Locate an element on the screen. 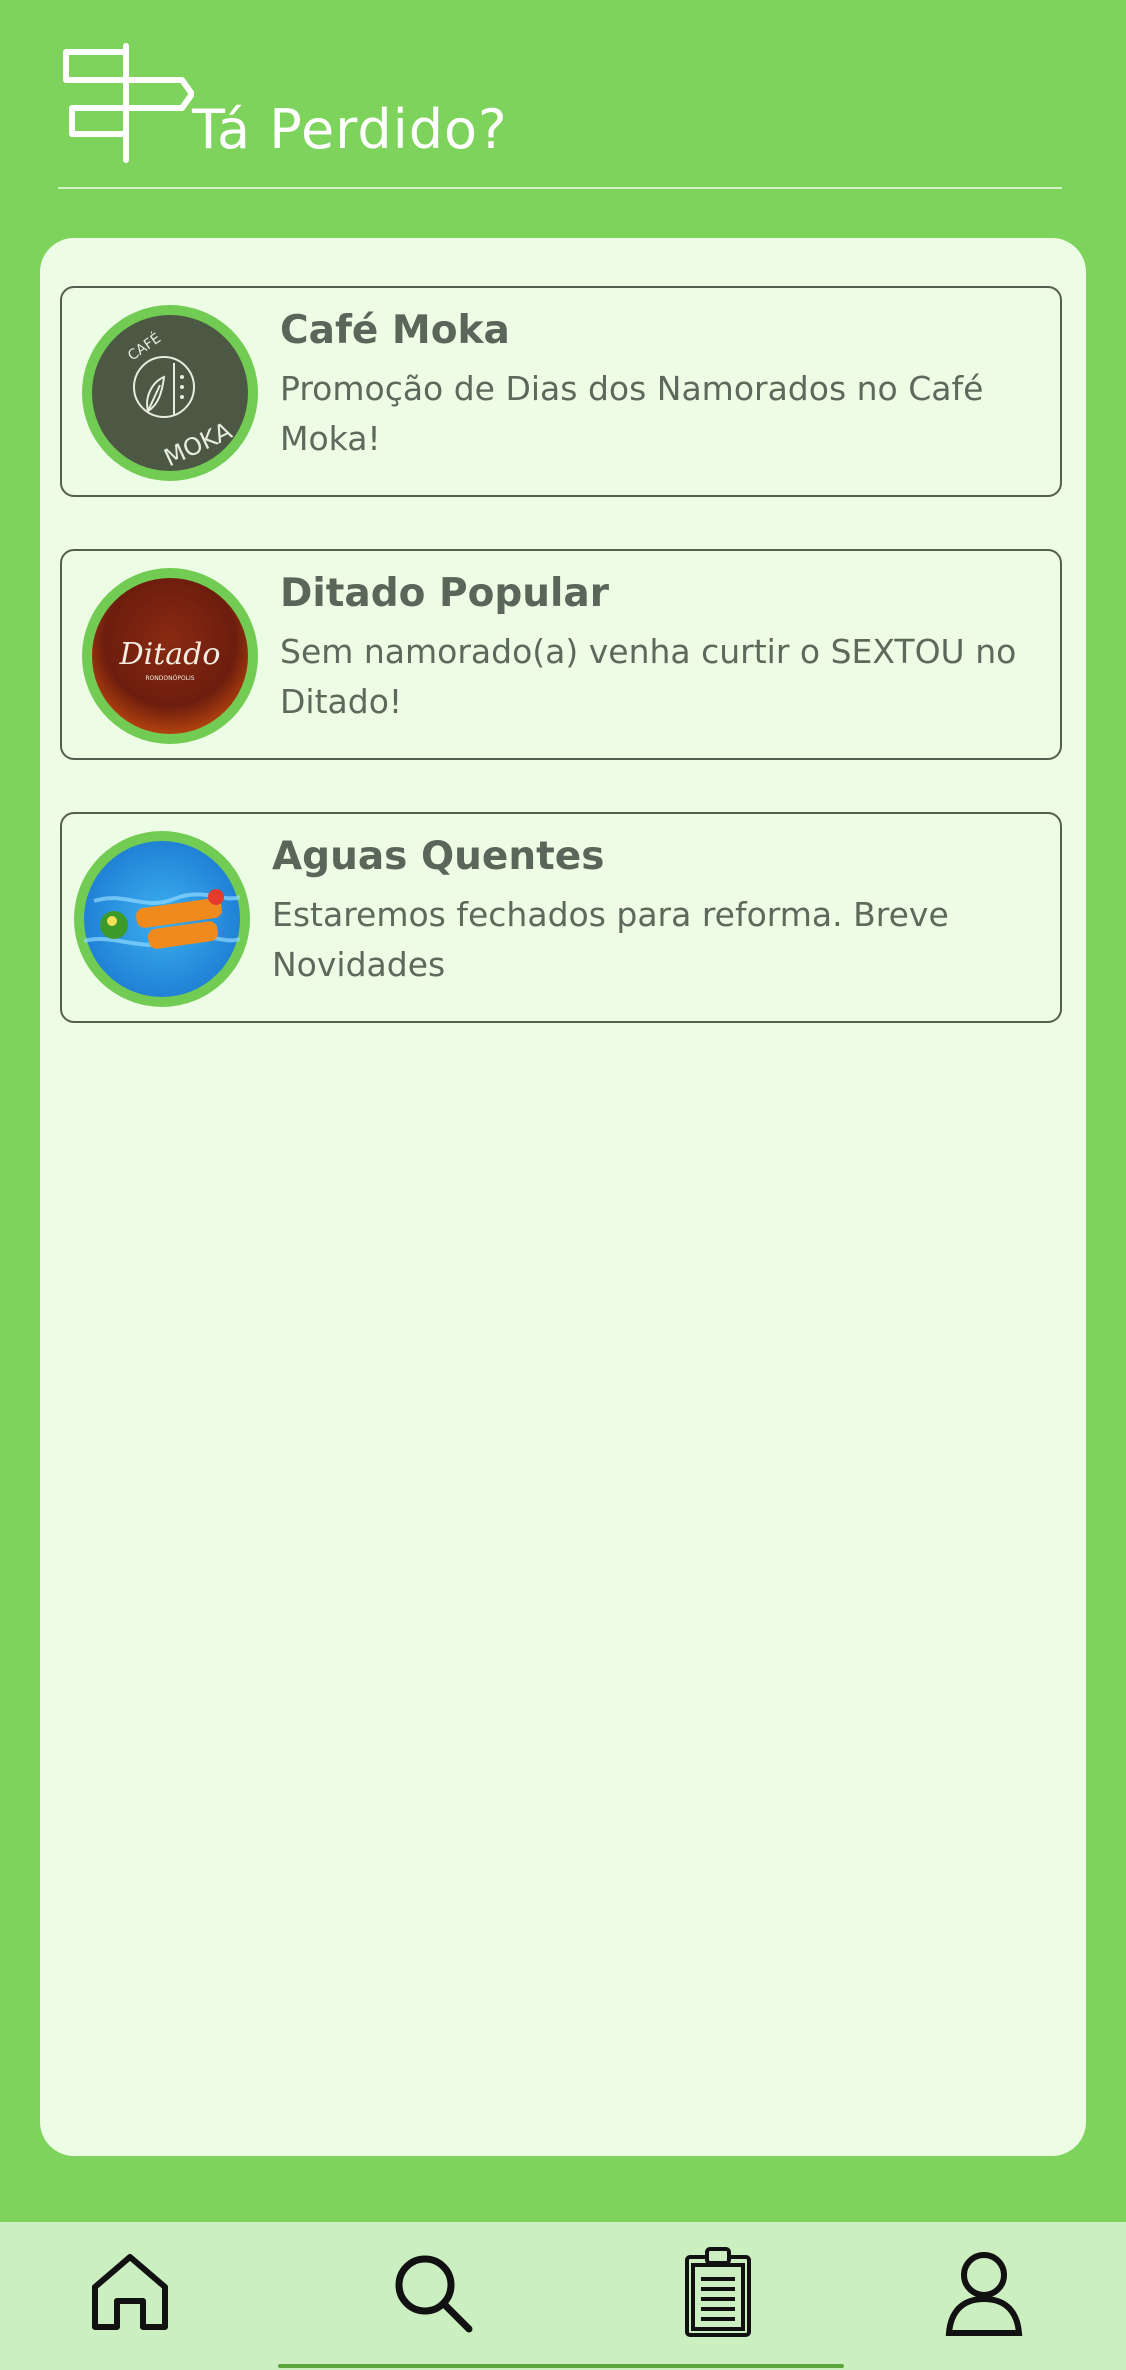 This screenshot has height=2370, width=1126. nav-home is located at coordinates (130, 2292).